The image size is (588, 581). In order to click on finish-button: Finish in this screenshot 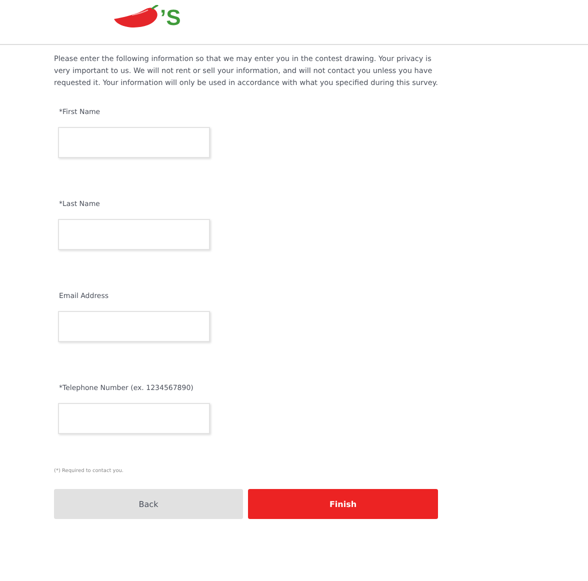, I will do `click(343, 504)`.